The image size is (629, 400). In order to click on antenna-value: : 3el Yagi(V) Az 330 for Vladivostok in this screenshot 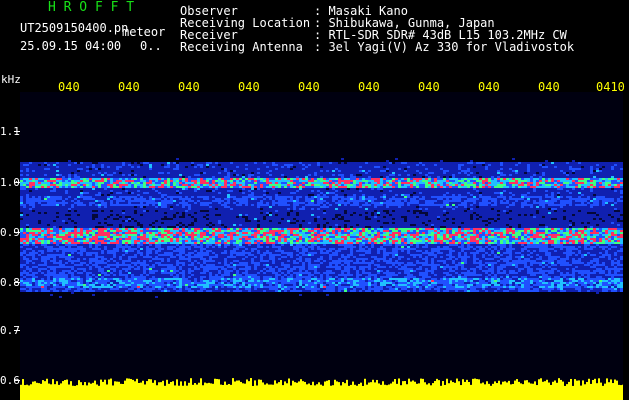, I will do `click(444, 47)`.